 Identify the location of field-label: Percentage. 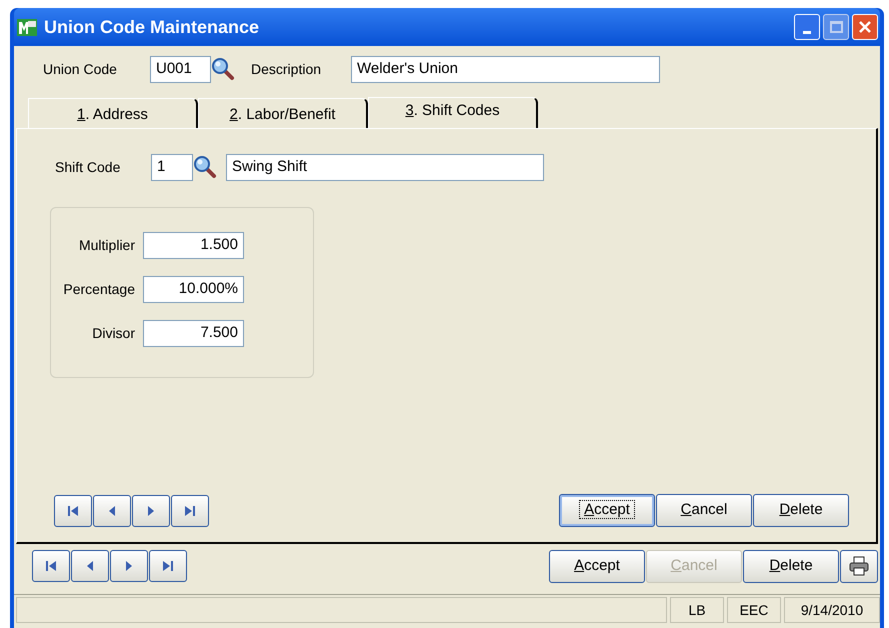
(99, 289).